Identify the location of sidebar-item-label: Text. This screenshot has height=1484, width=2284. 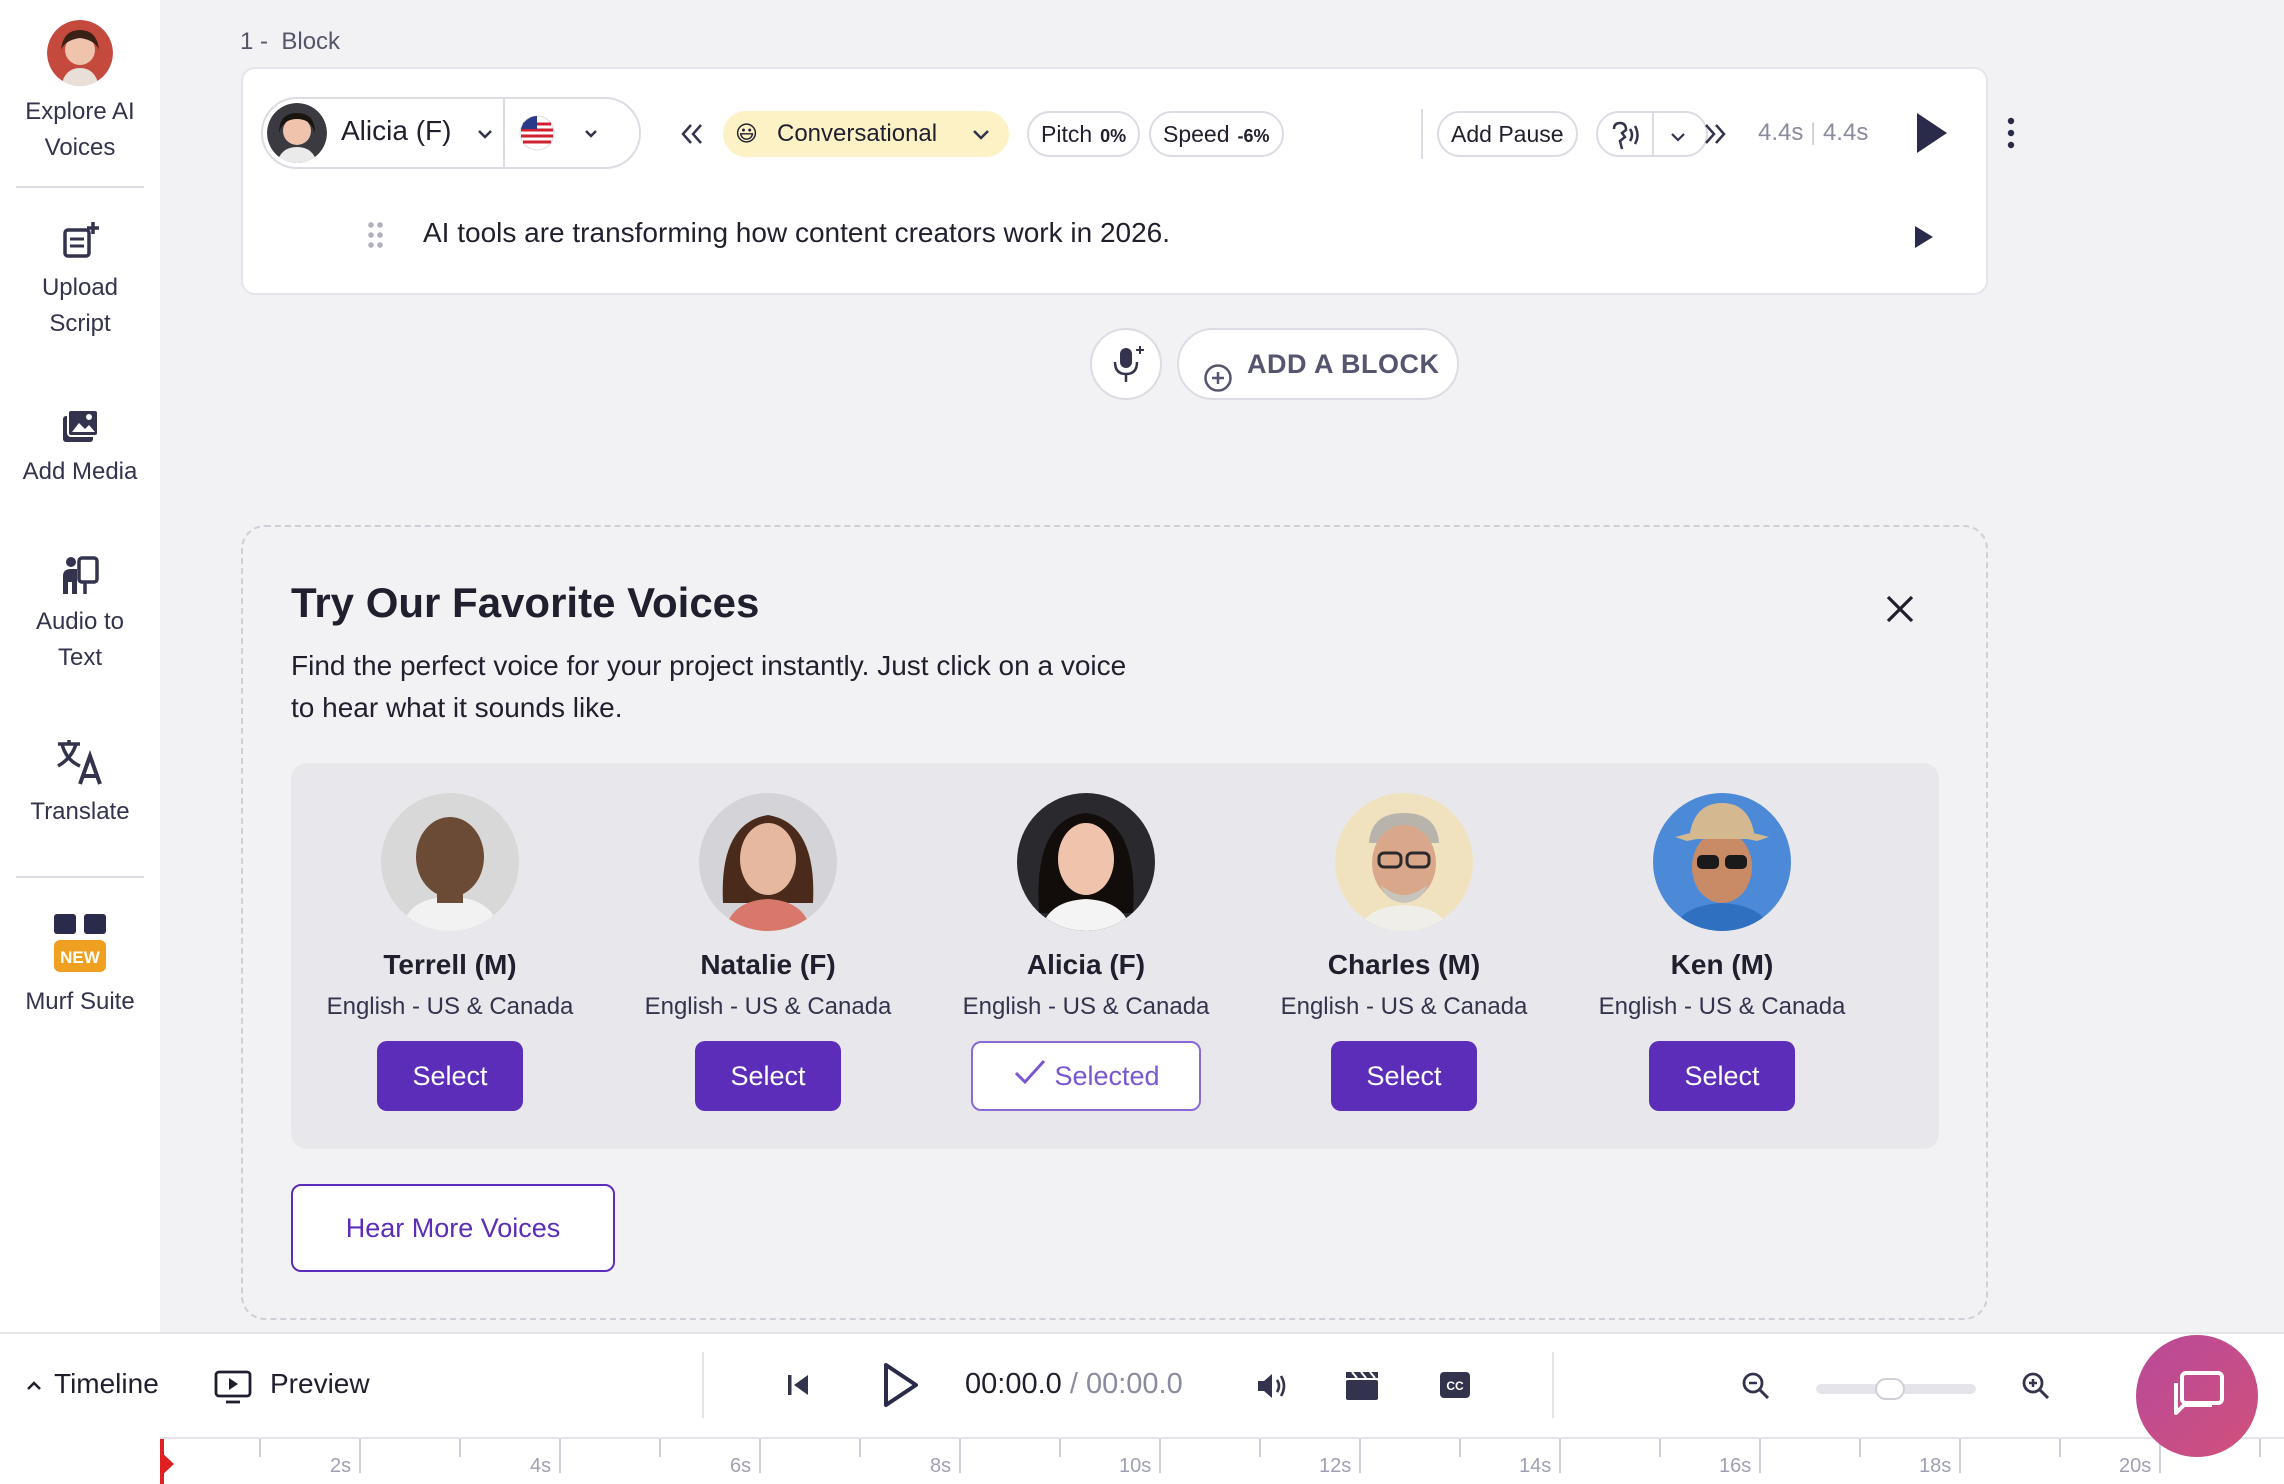
(79, 657).